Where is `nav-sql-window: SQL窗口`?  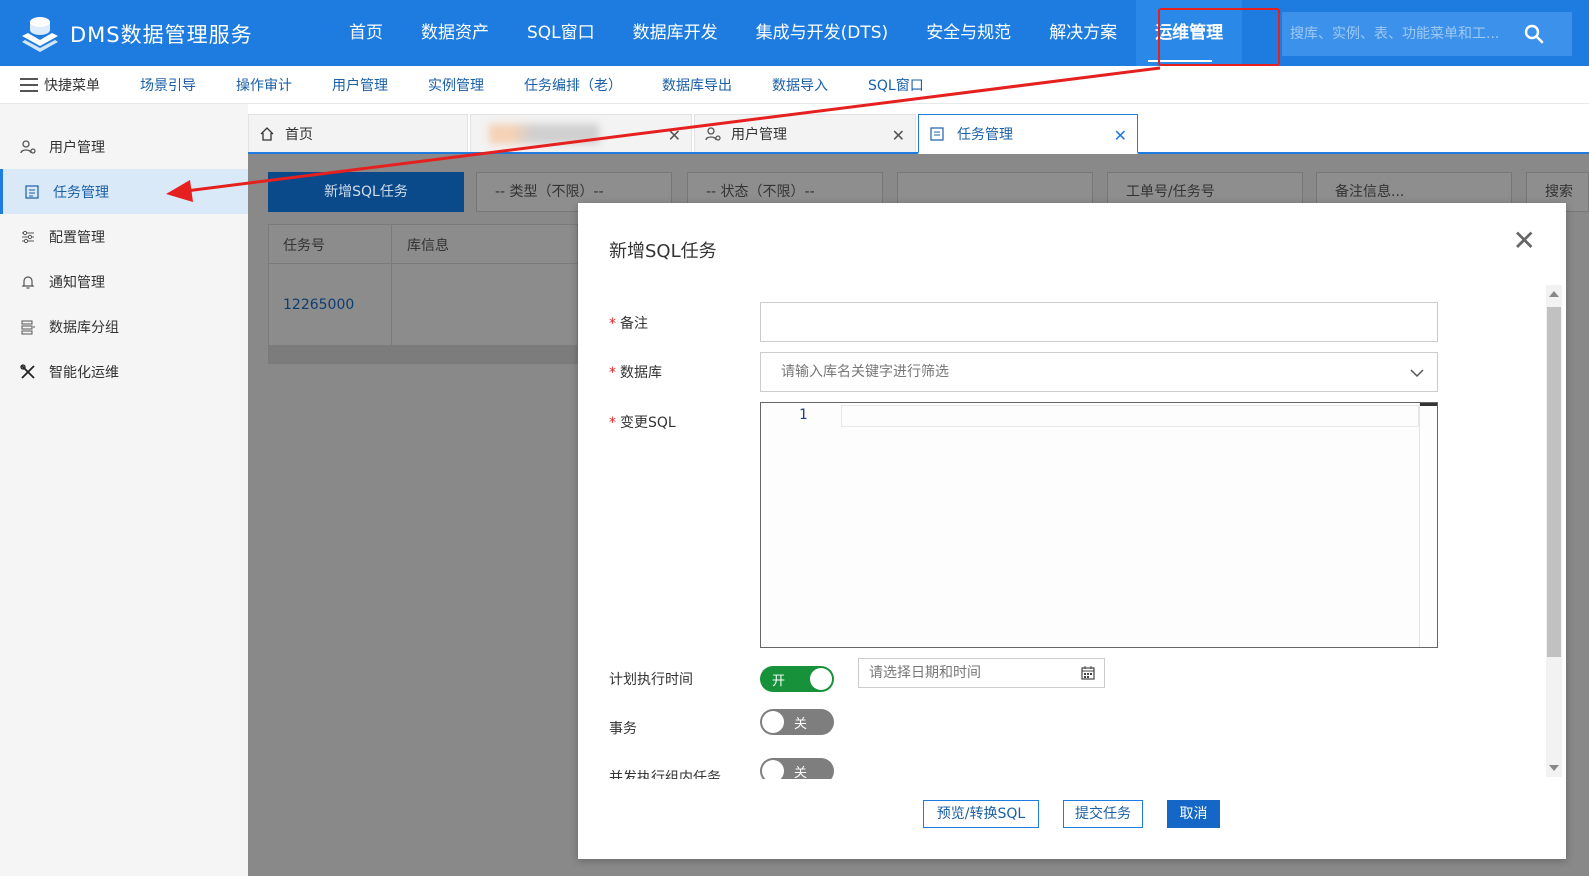
nav-sql-window: SQL窗口 is located at coordinates (561, 33).